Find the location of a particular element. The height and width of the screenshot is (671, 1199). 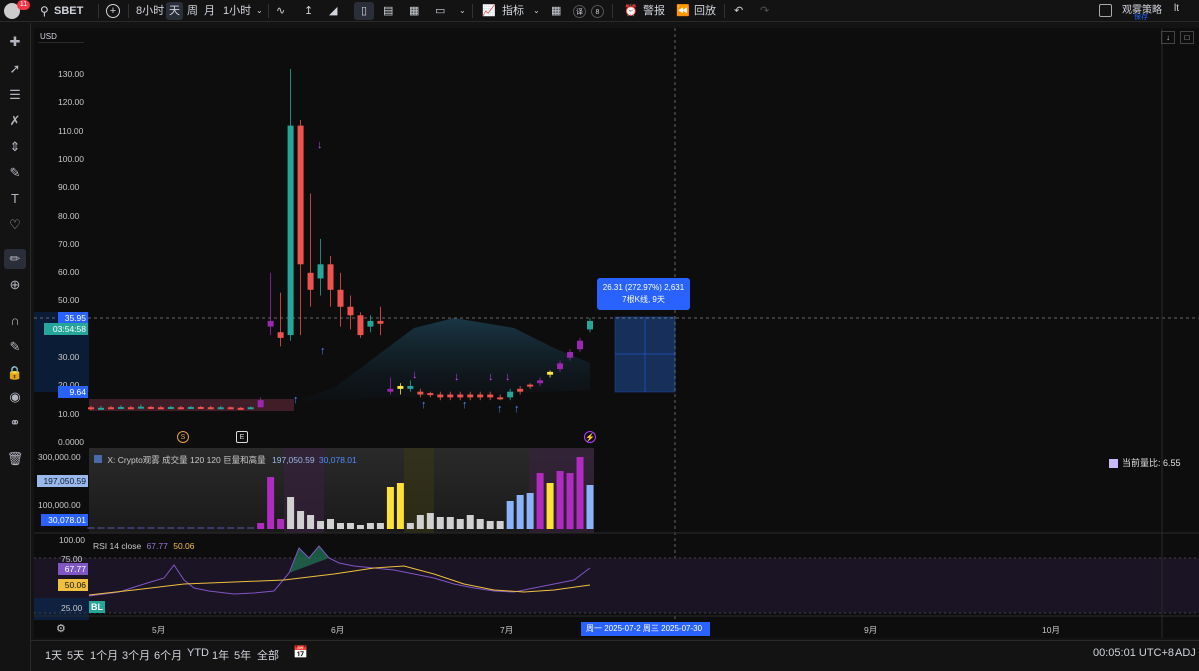

scroll-down-icon: ↓ is located at coordinates (1168, 37).